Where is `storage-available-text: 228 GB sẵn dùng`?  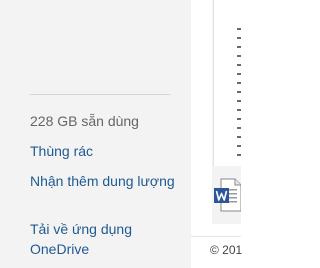 storage-available-text: 228 GB sẵn dùng is located at coordinates (84, 121).